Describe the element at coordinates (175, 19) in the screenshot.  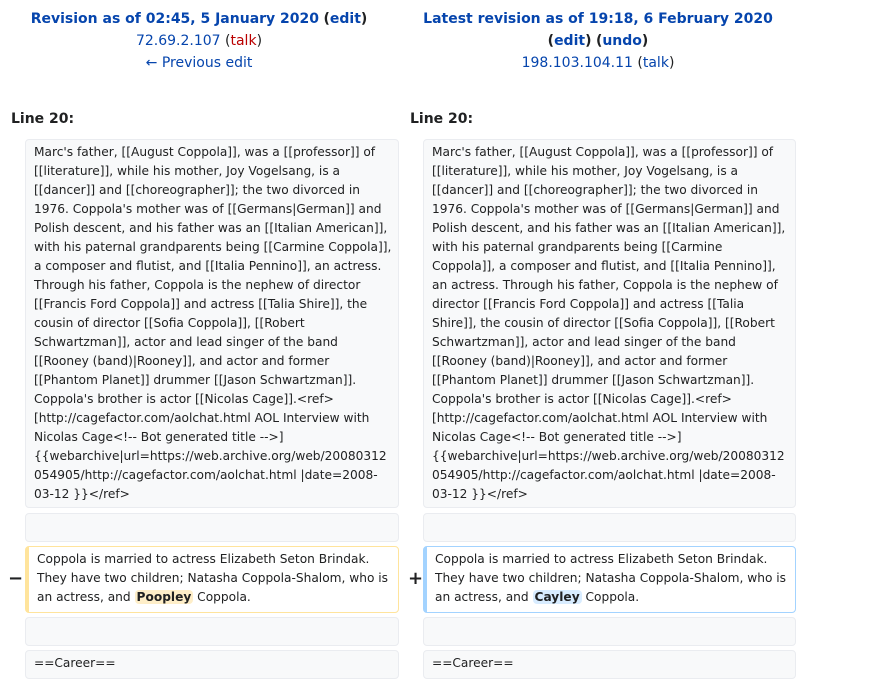
I see `old-revision-link: Revision as of 02:45, 5 January 2020` at that location.